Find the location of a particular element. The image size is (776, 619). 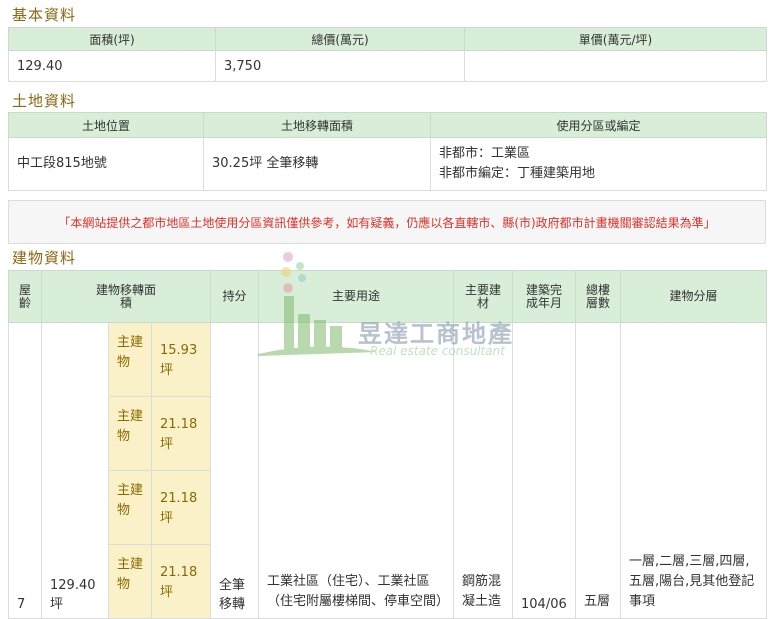

basic-section-title: 基本資料 is located at coordinates (44, 15).